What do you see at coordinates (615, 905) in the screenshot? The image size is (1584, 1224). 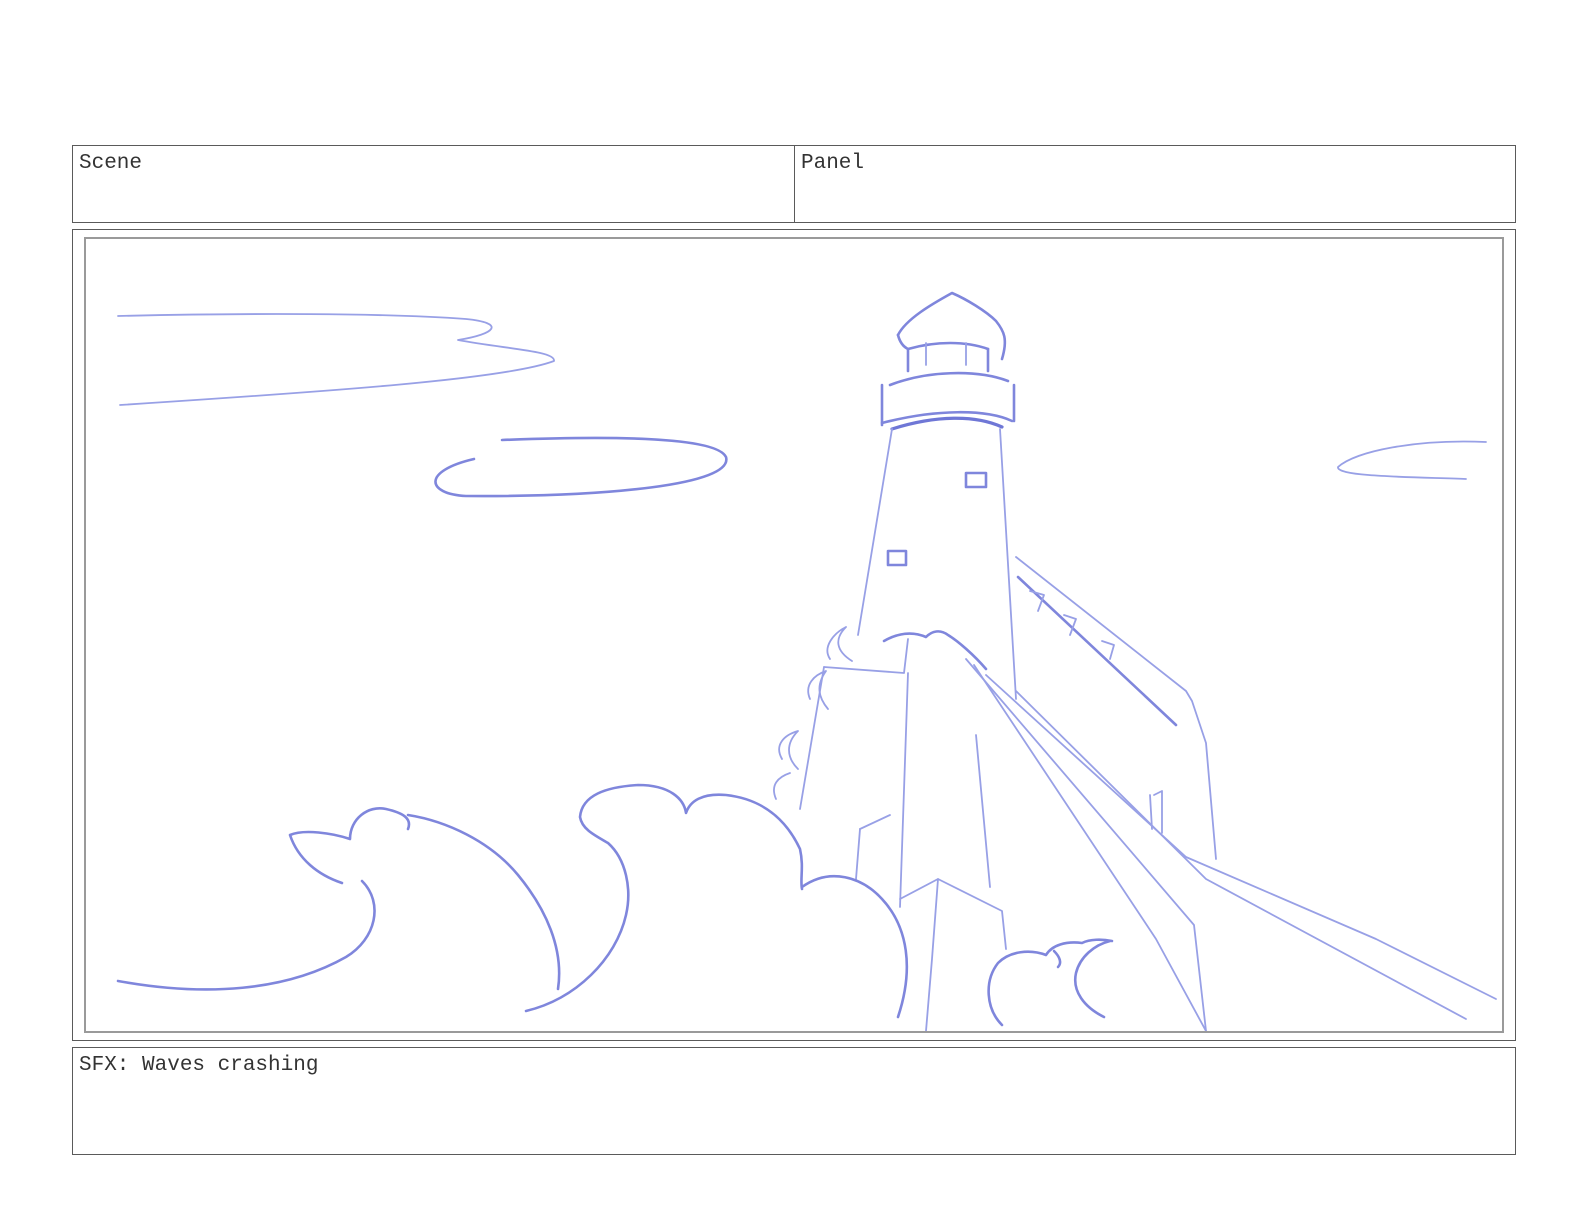 I see `waves` at bounding box center [615, 905].